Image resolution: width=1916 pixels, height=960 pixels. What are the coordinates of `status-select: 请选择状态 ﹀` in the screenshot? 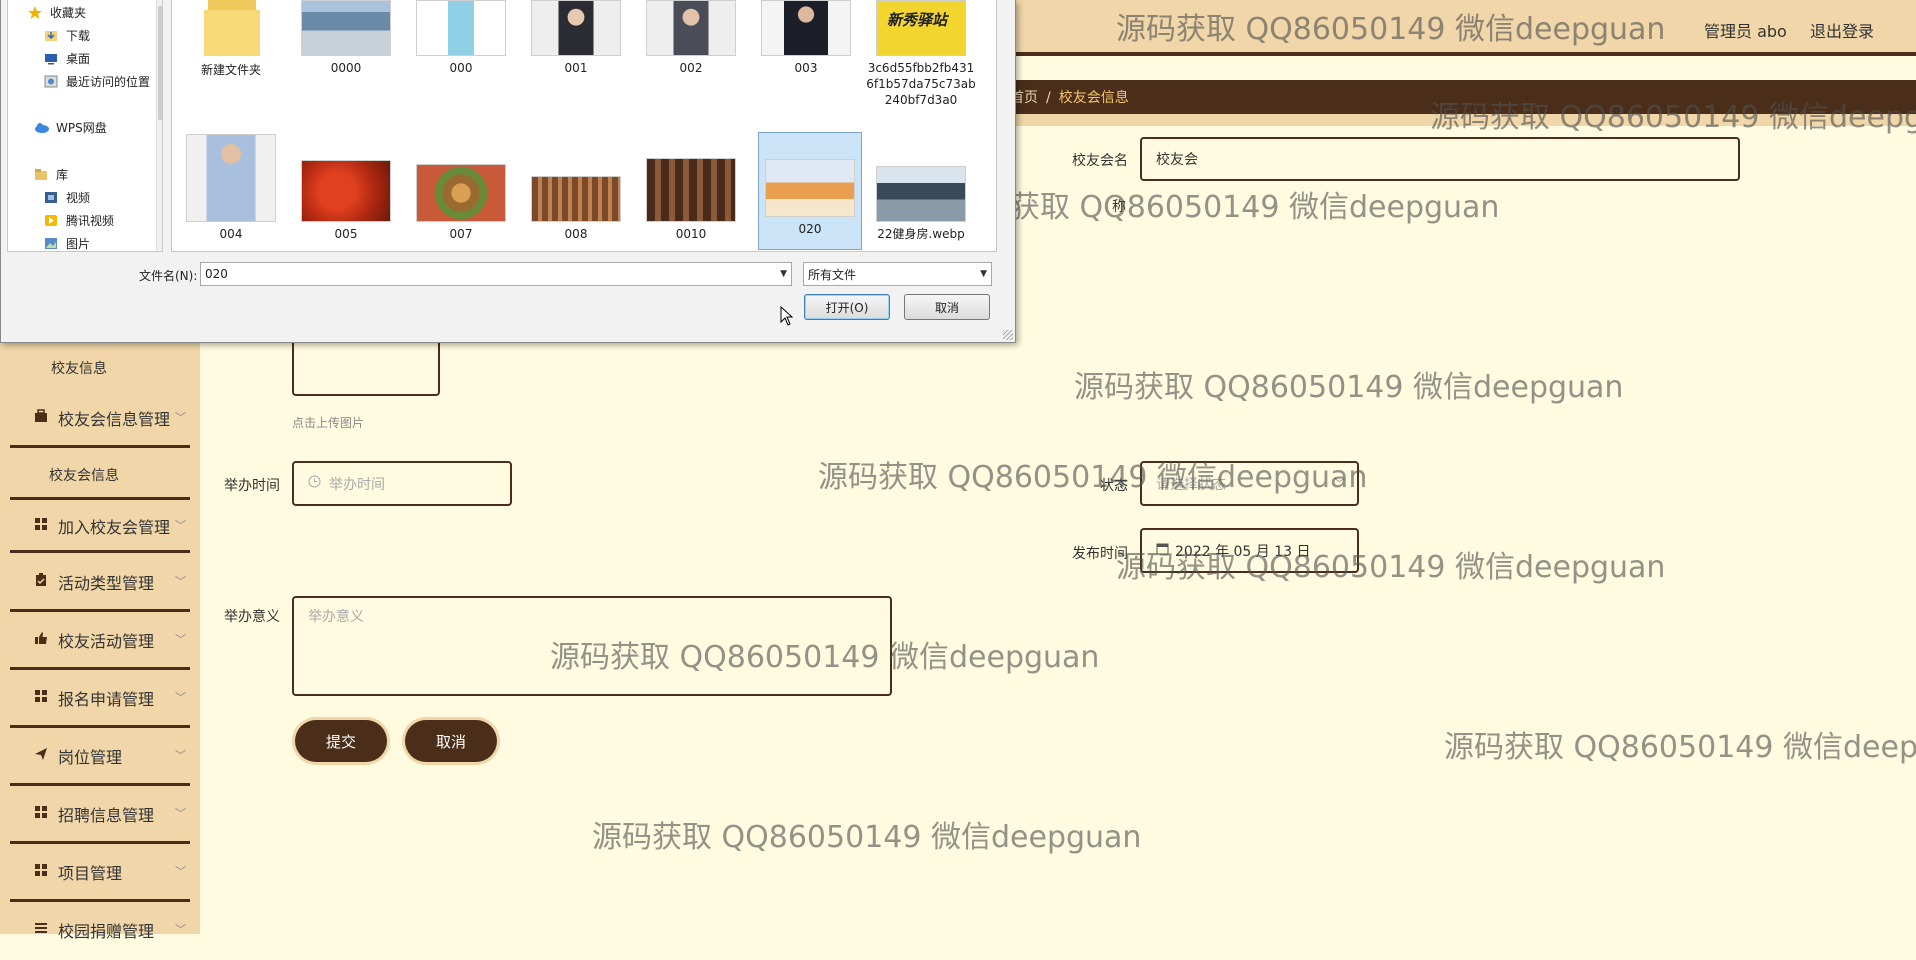 It's located at (1249, 483).